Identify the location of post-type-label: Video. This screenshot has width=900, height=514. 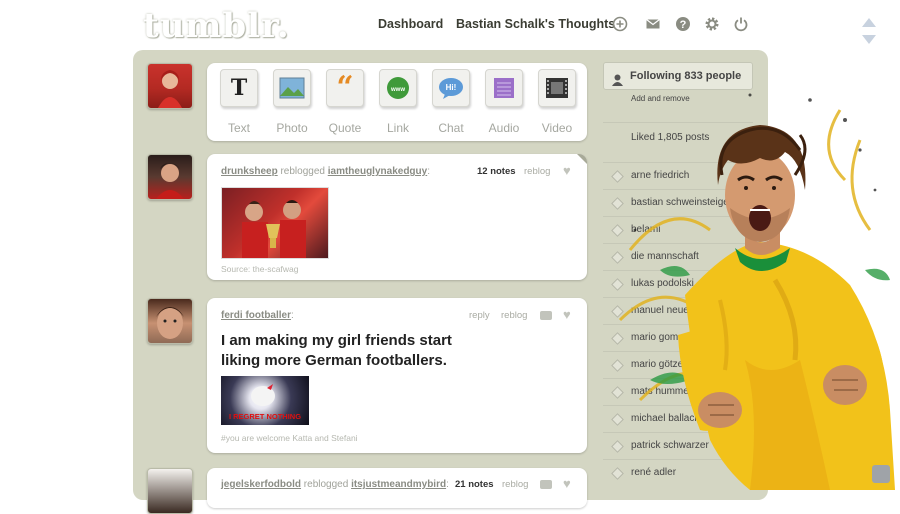
(557, 128).